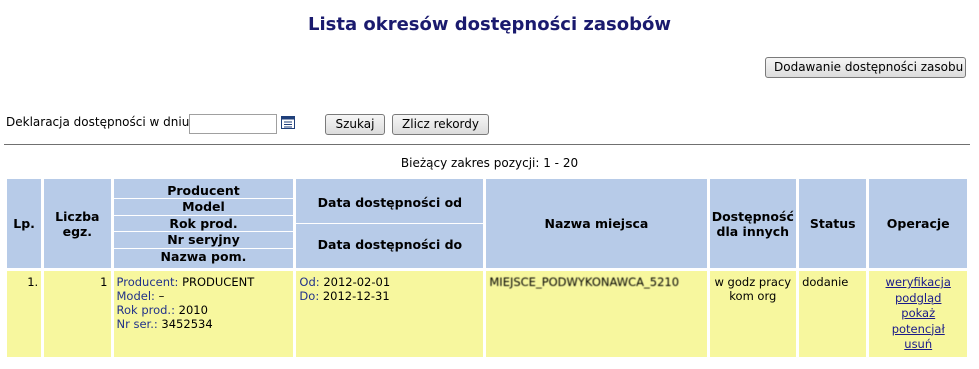 This screenshot has width=979, height=369. I want to click on date-from-label: Od:, so click(309, 282).